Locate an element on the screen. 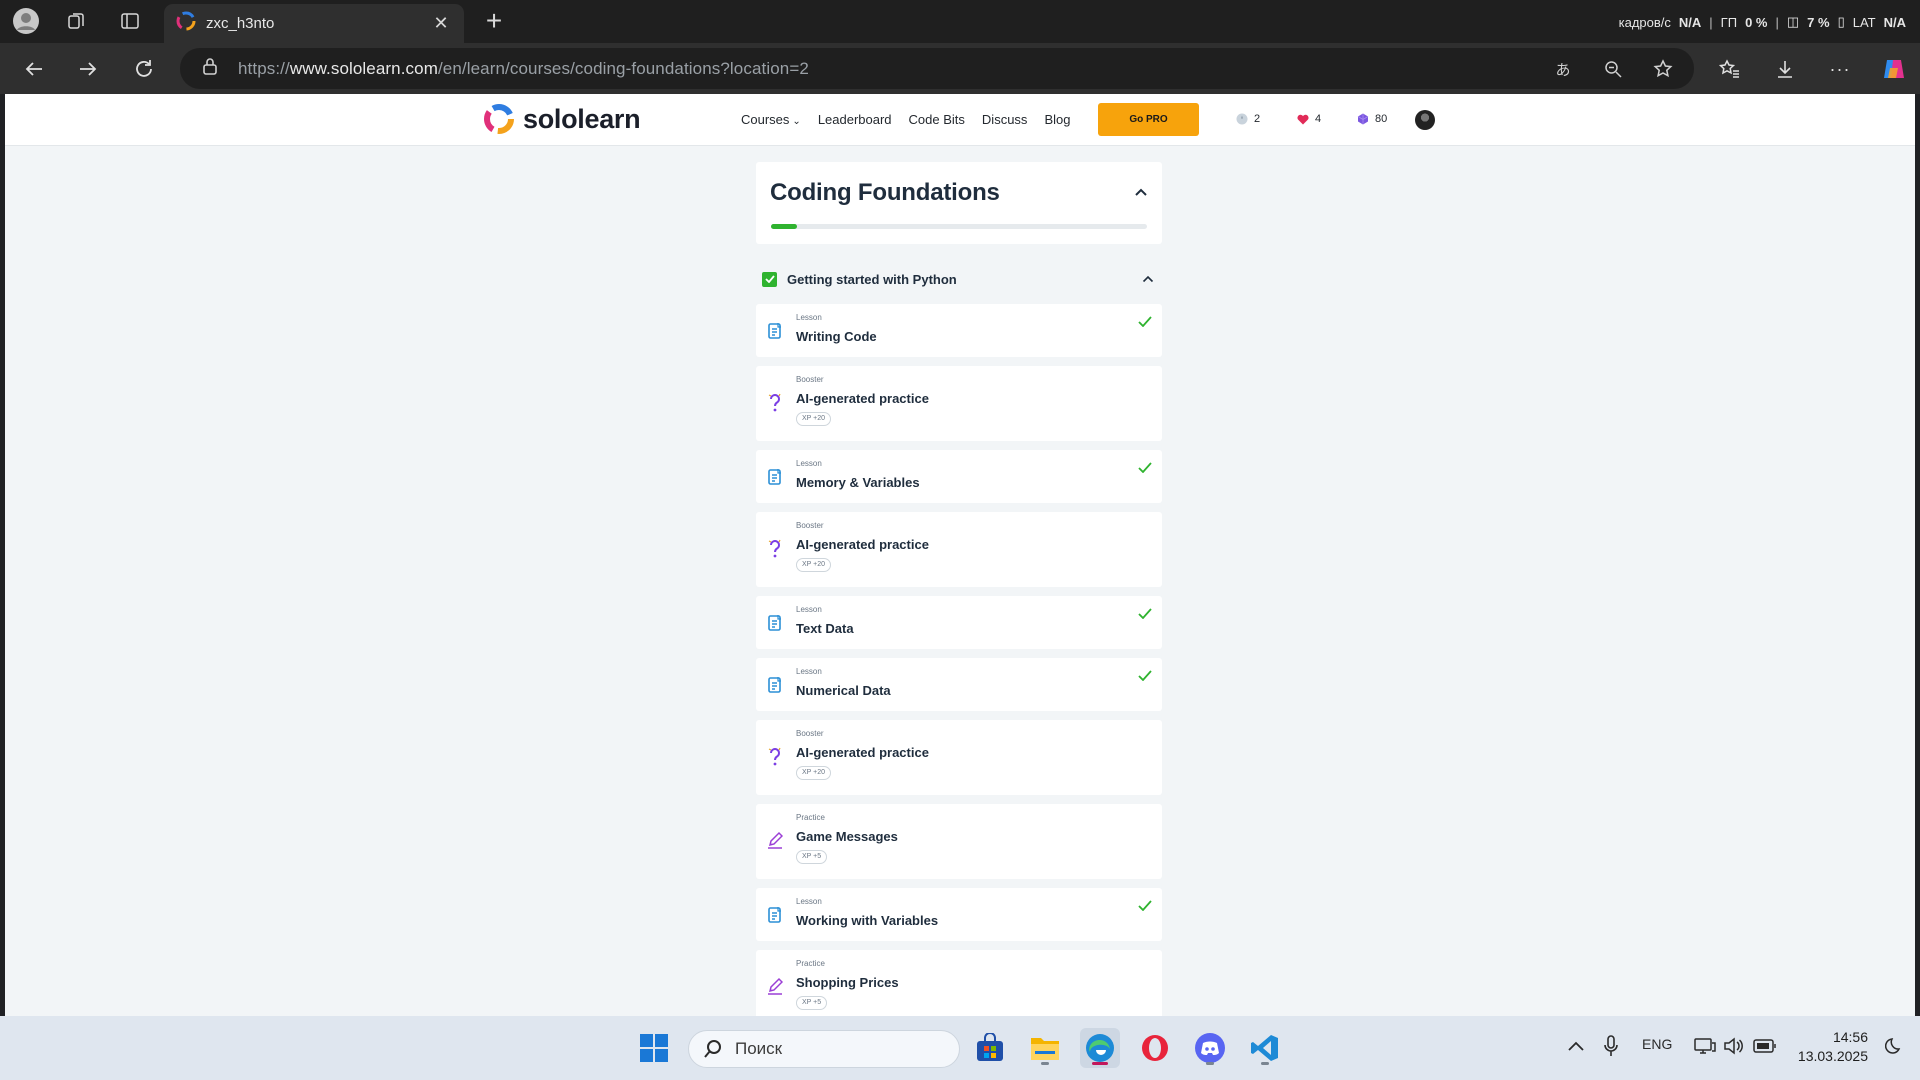  gpu-label: ГП is located at coordinates (1729, 22).